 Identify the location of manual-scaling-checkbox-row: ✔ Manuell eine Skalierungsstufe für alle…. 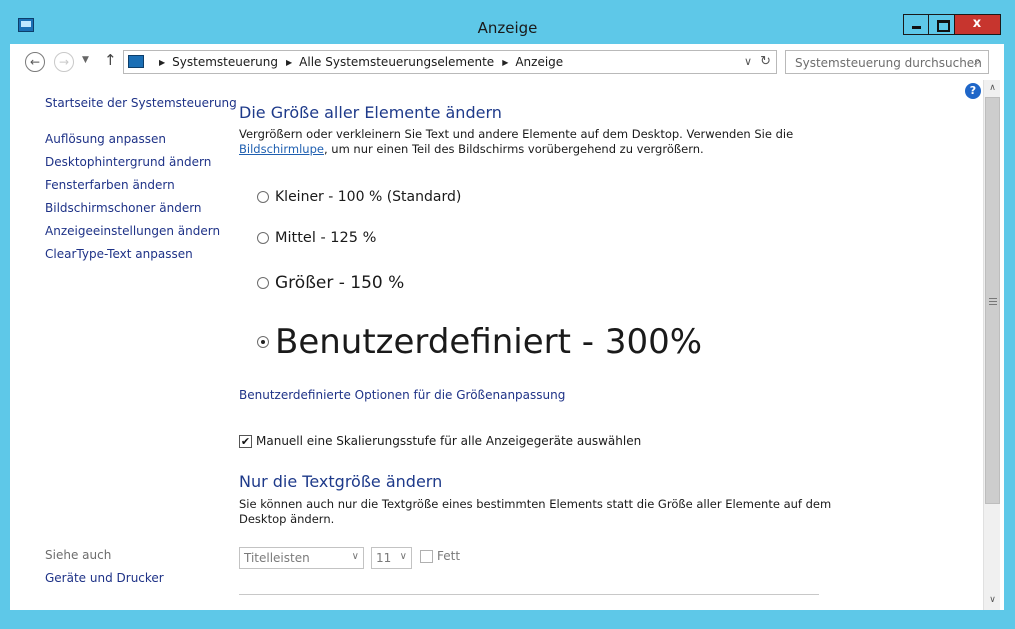
(440, 441).